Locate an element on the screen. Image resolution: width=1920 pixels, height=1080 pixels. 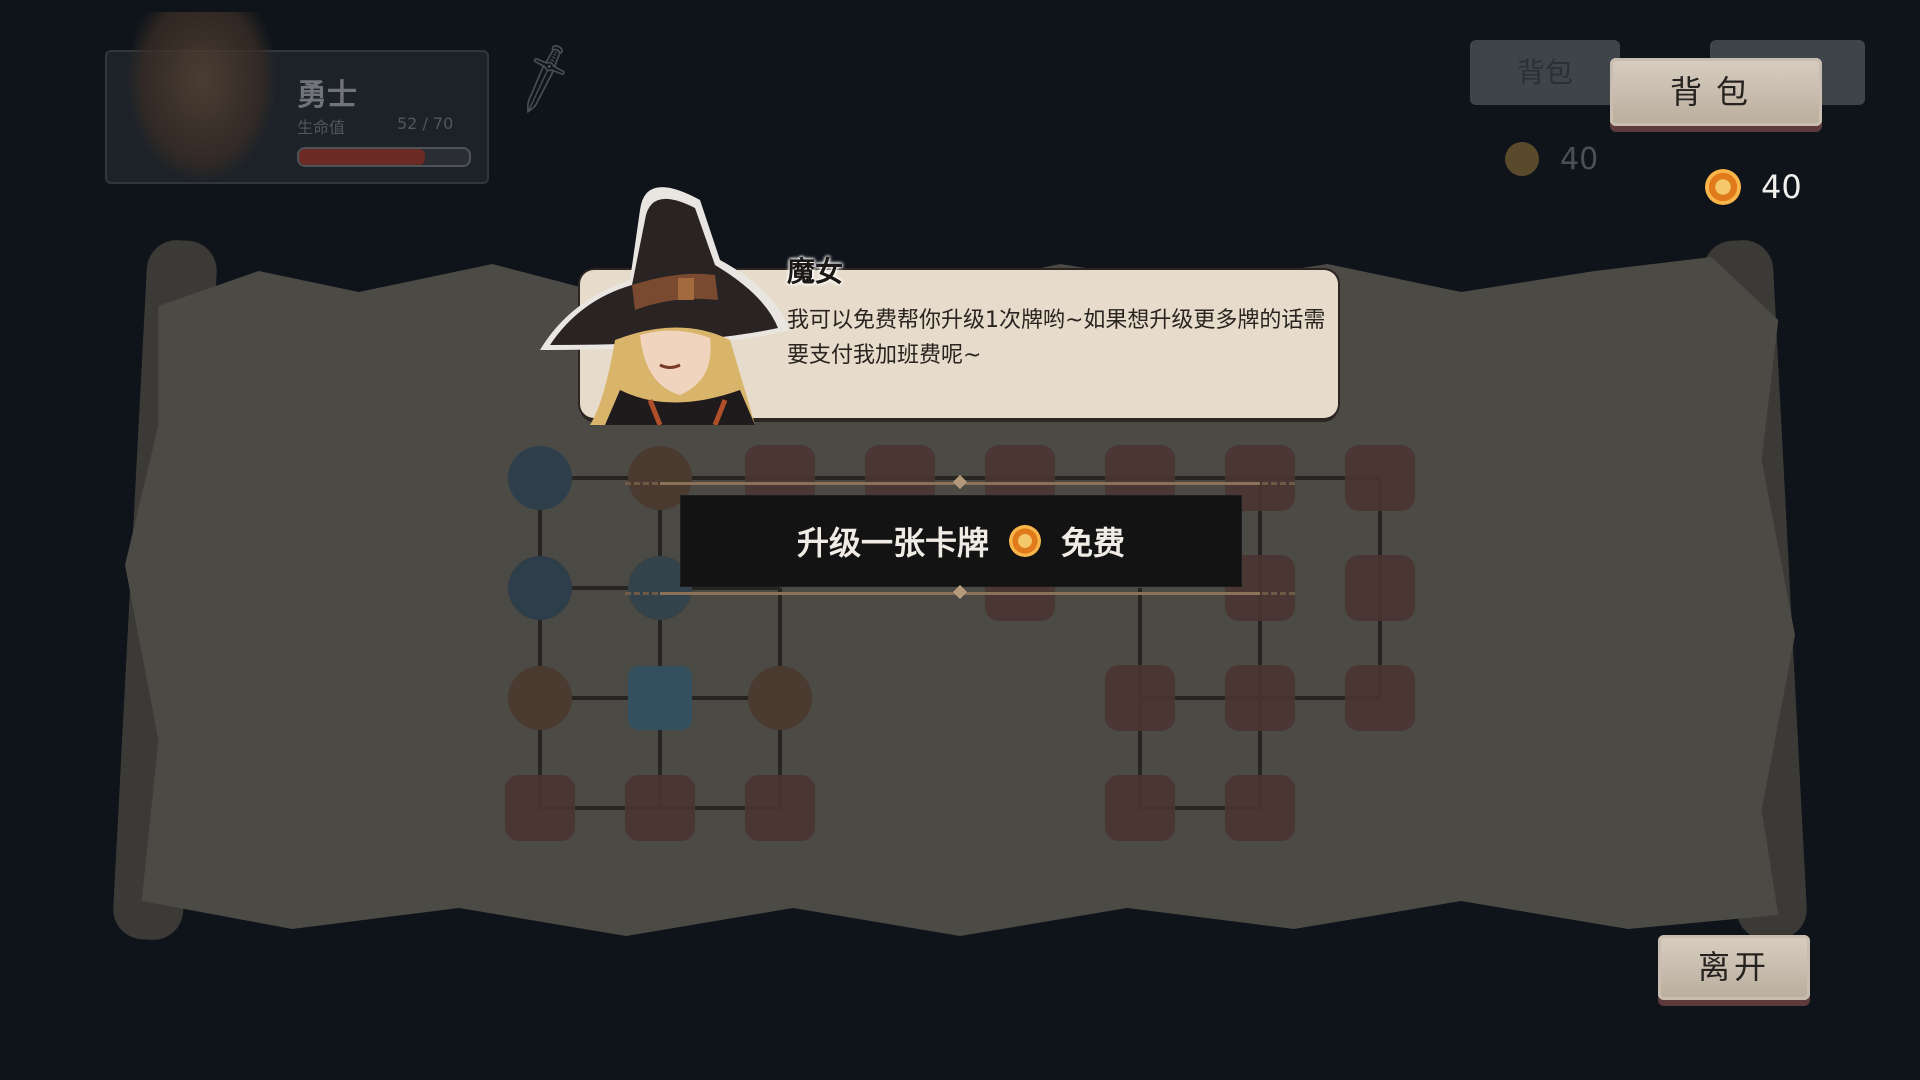
event-node-icon is located at coordinates (540, 478).